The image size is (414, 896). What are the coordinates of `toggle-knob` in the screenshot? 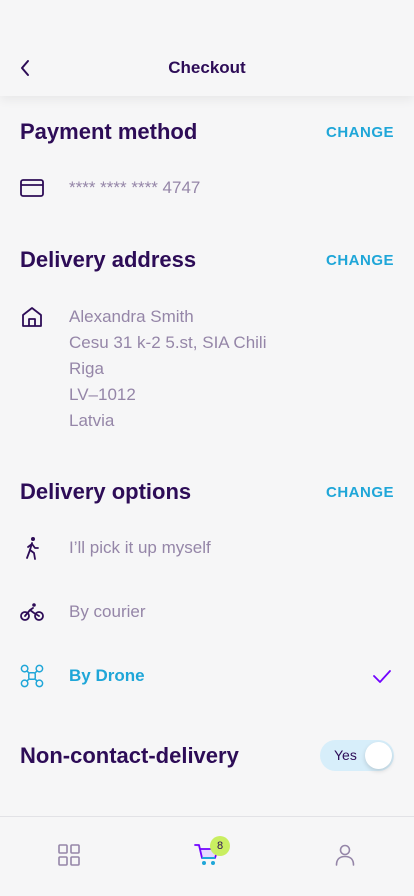 It's located at (378, 755).